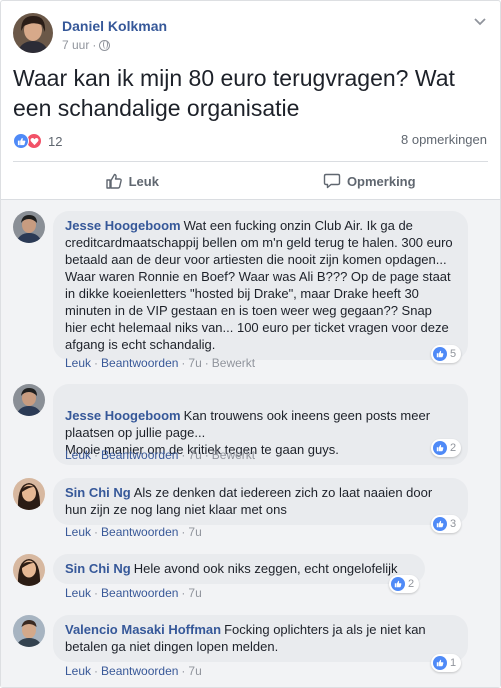  I want to click on comments-count-link: 8 opmerkingen, so click(444, 139).